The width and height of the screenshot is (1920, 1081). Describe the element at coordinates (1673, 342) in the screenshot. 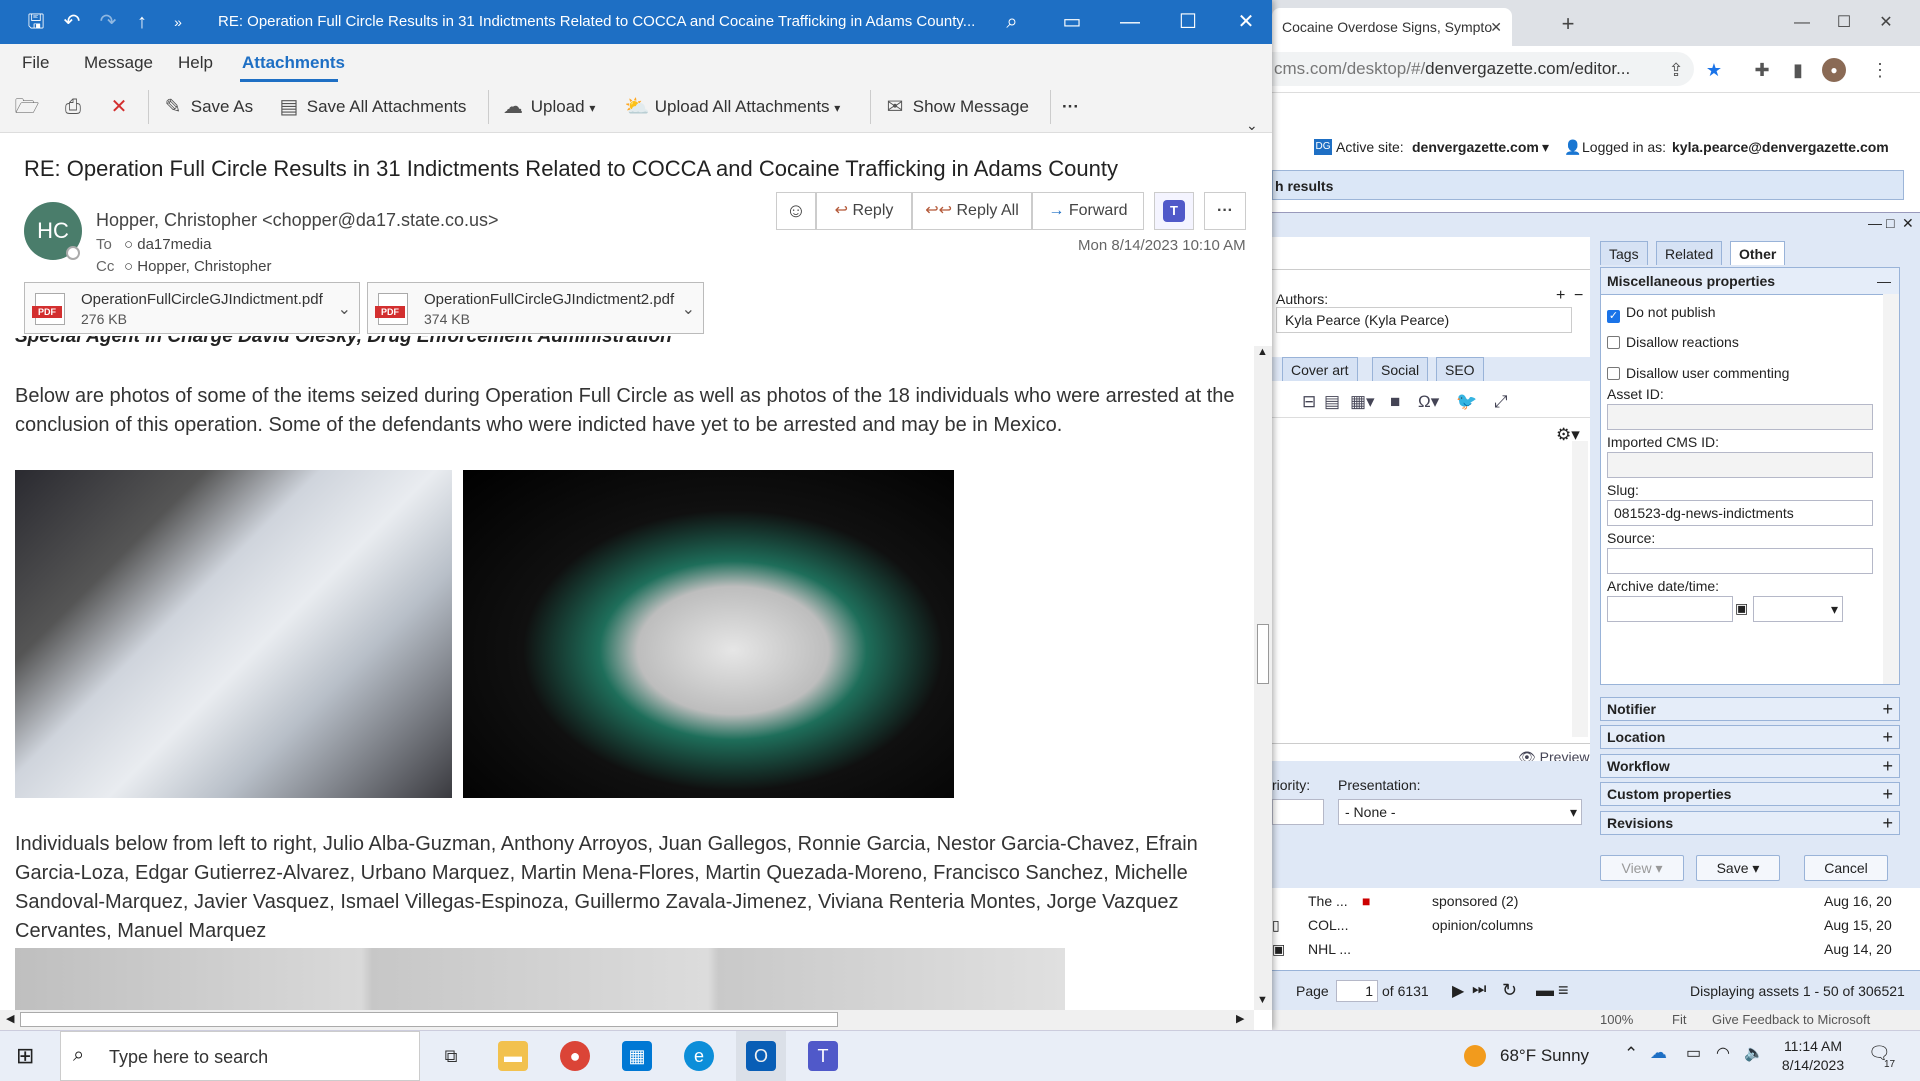

I see `disallow-reactions-row: Disallow reactions` at that location.